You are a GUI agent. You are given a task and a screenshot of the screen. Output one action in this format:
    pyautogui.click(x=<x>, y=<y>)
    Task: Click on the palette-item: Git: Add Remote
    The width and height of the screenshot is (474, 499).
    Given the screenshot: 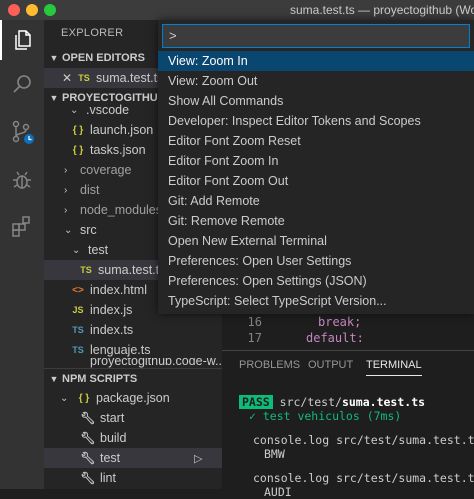 What is the action you would take?
    pyautogui.click(x=316, y=201)
    